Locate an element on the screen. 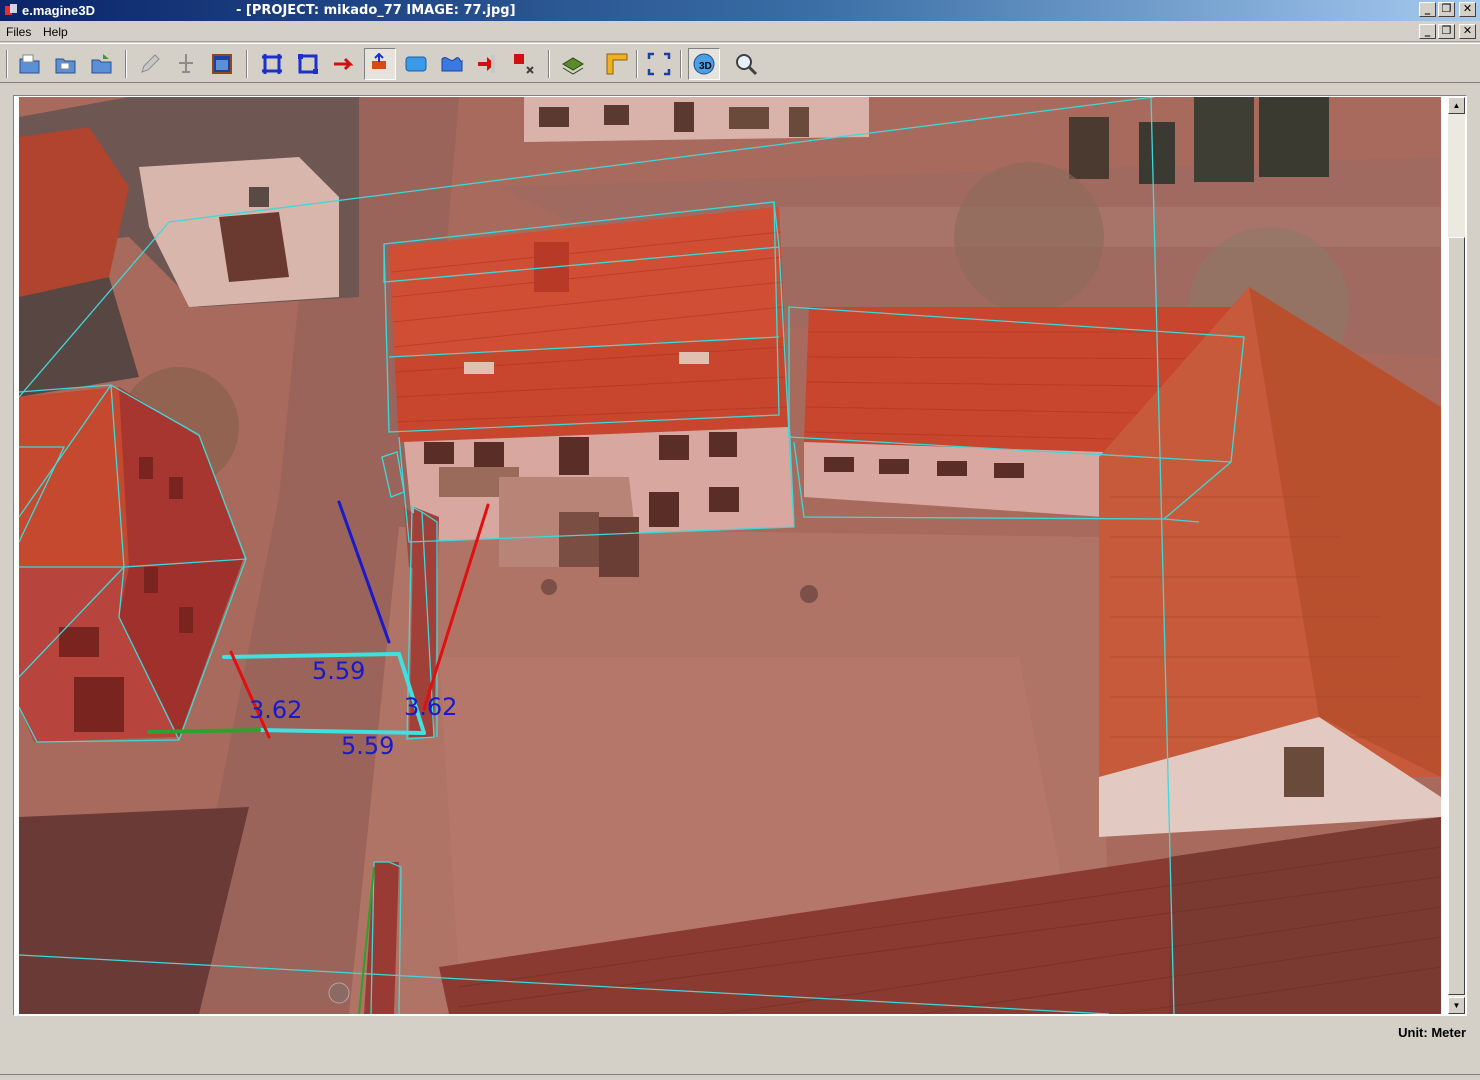 Image resolution: width=1480 pixels, height=1080 pixels. pin-button is located at coordinates (186, 64).